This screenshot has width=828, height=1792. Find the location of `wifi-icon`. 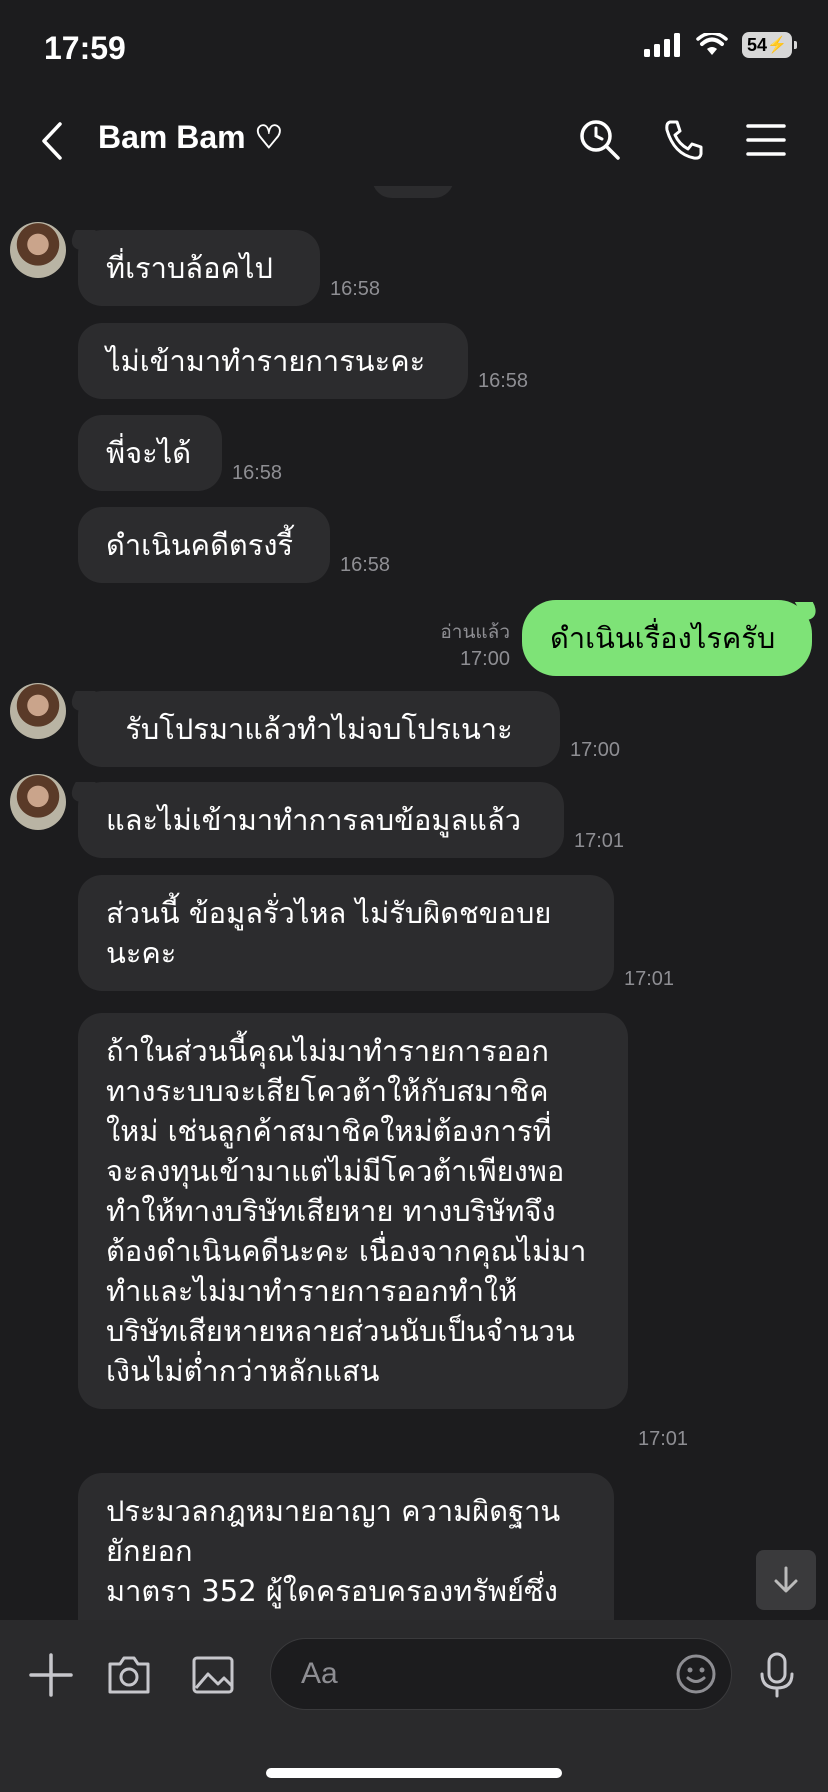

wifi-icon is located at coordinates (712, 44).